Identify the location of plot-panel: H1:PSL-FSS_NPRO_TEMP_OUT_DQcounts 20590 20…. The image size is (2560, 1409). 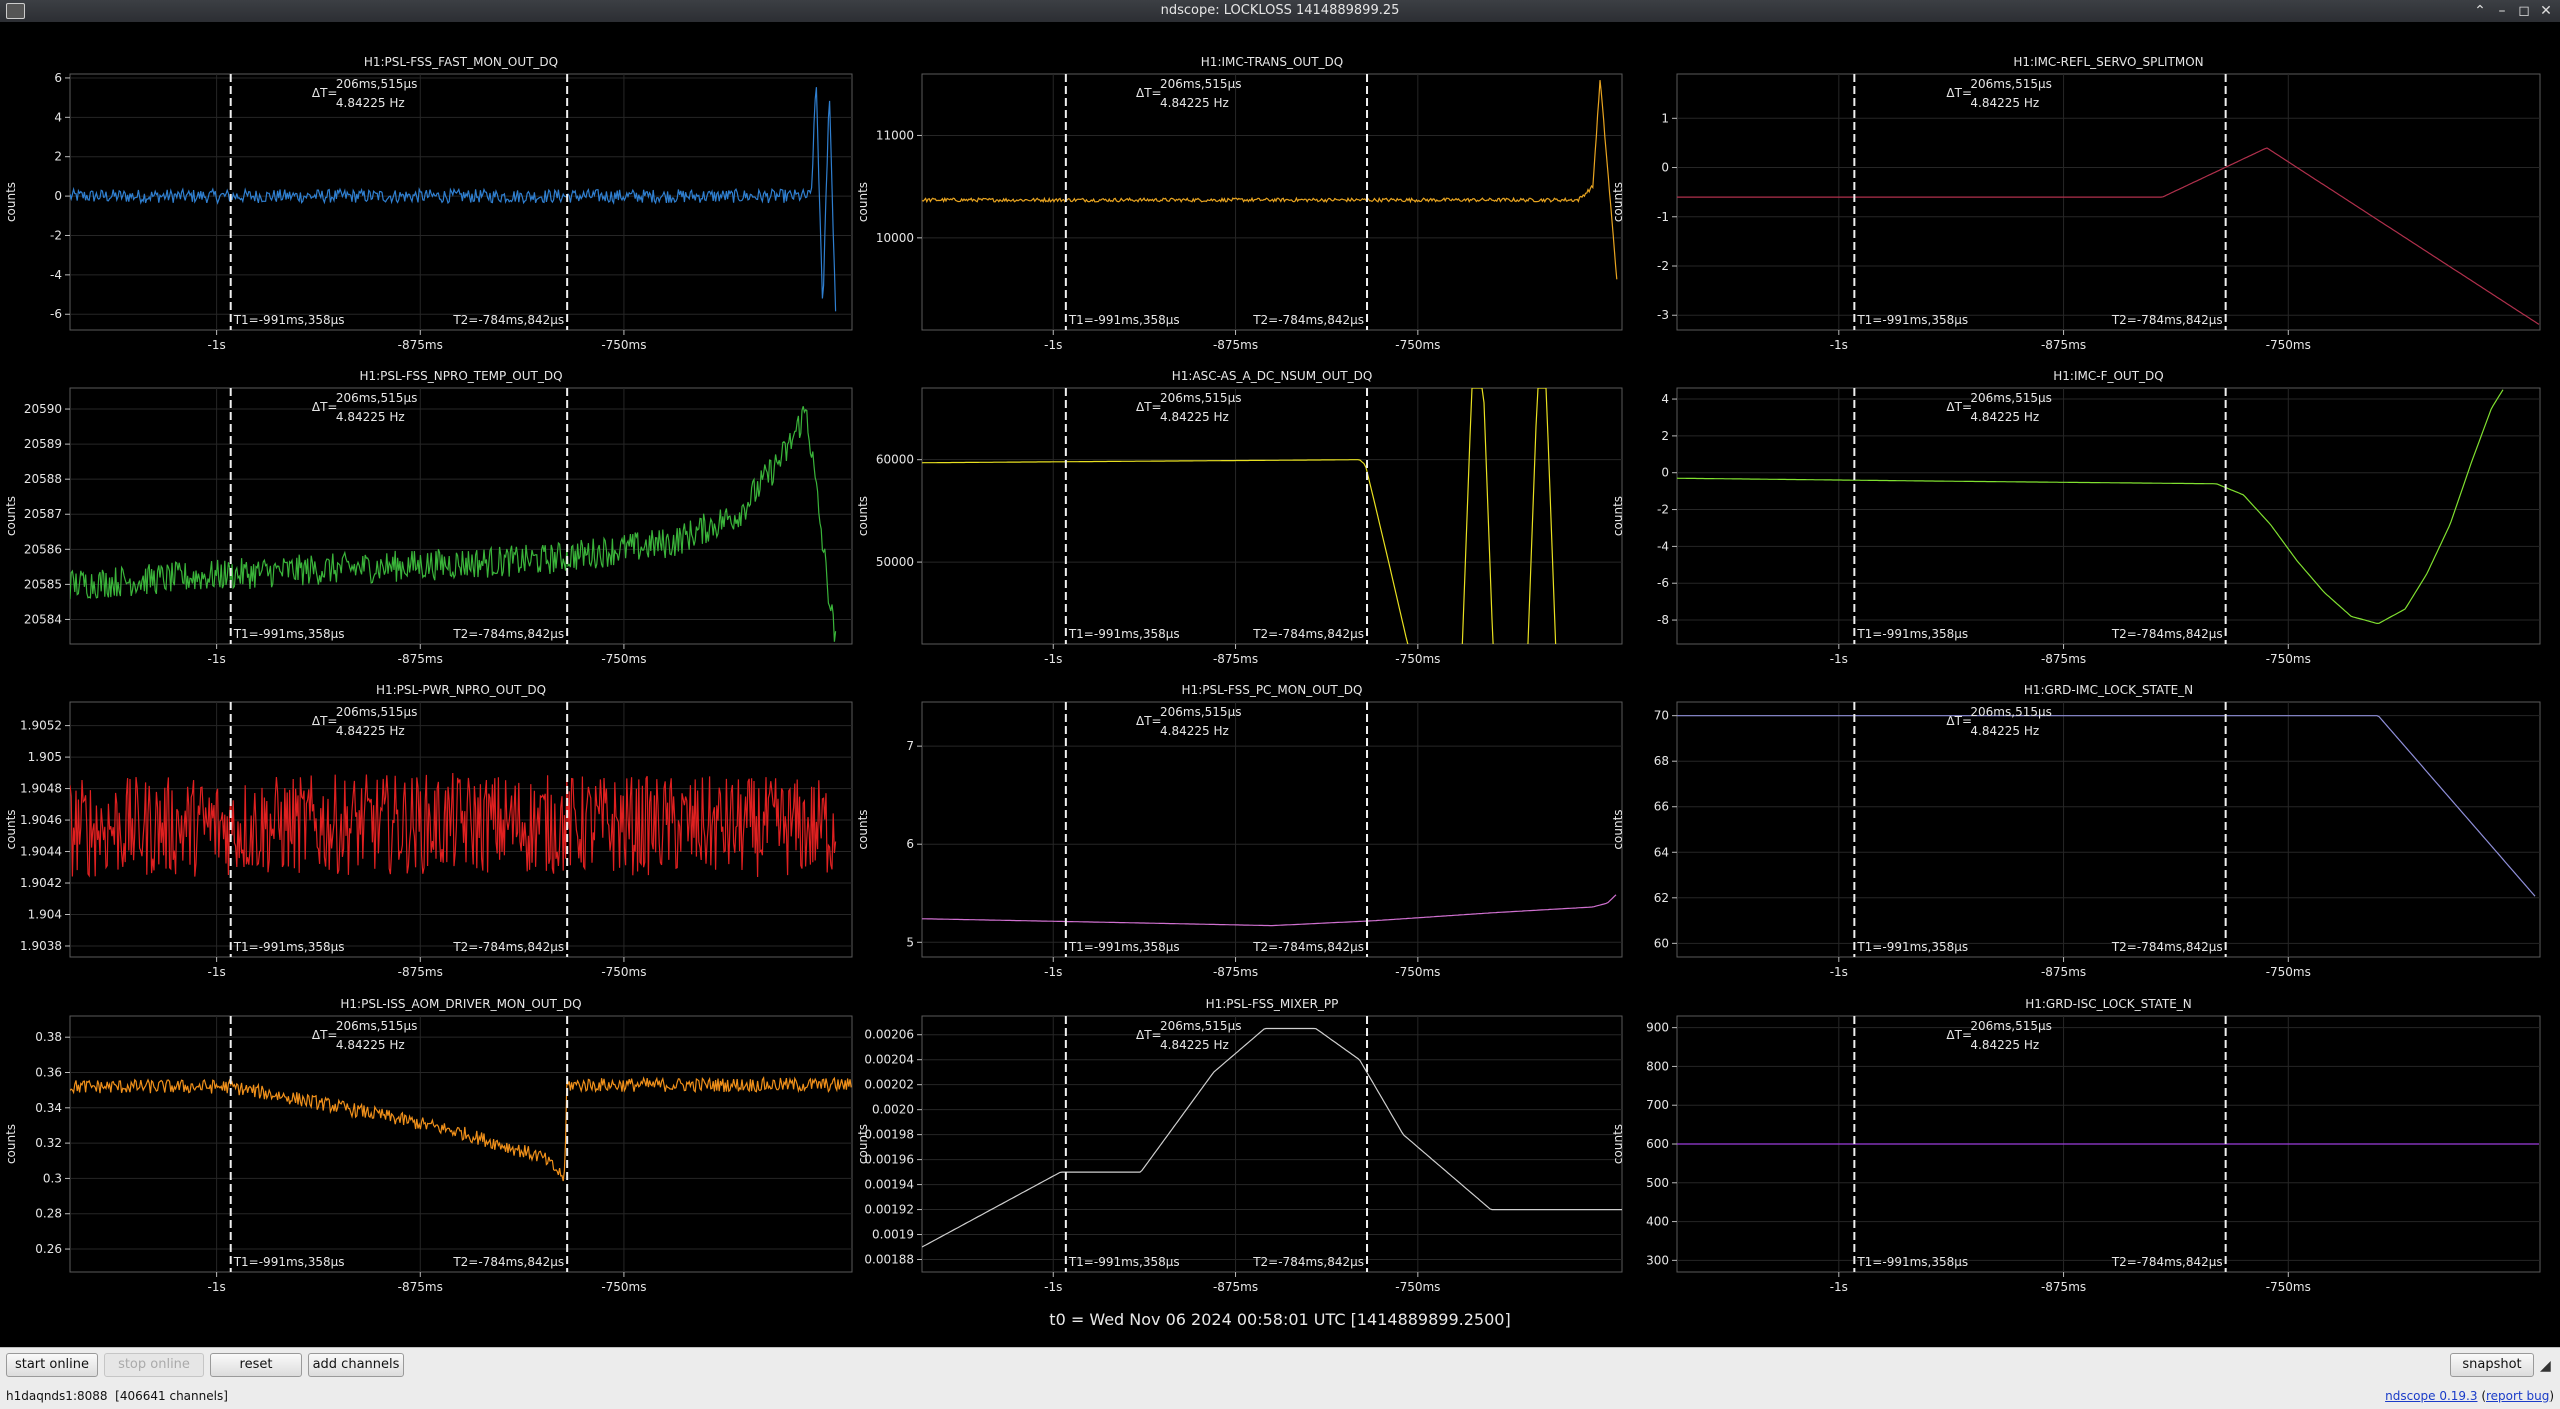
(428, 517).